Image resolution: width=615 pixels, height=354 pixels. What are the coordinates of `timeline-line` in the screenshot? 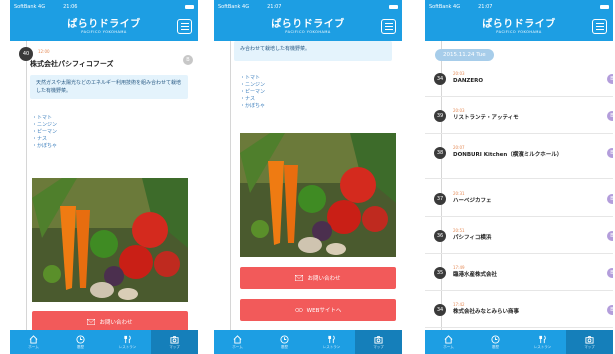 It's located at (230, 185).